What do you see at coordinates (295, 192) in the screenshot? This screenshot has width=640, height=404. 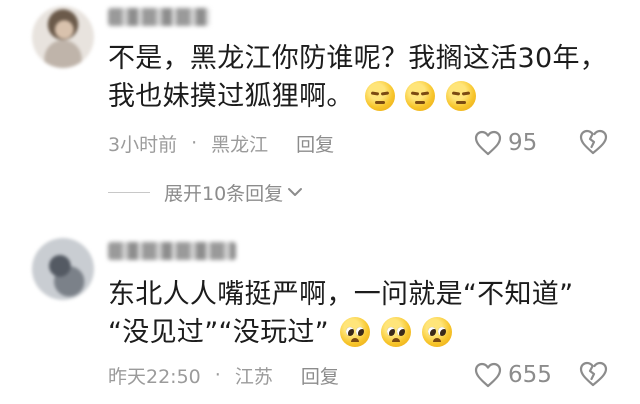 I see `chevron-down-icon` at bounding box center [295, 192].